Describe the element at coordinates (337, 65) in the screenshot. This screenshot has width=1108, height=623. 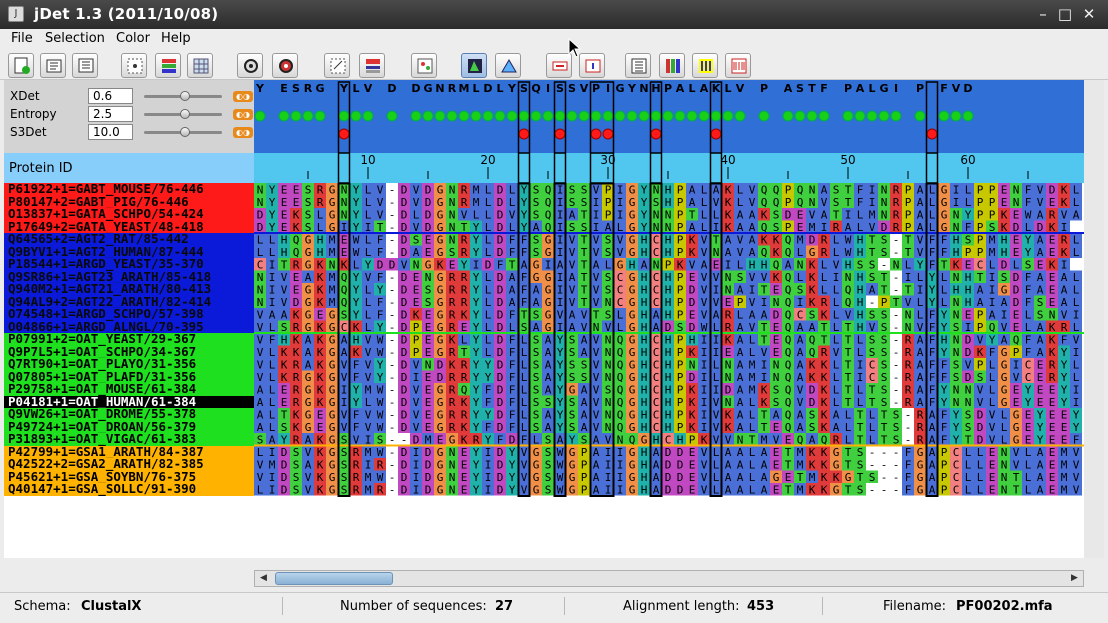
I see `zoom-out-button` at that location.